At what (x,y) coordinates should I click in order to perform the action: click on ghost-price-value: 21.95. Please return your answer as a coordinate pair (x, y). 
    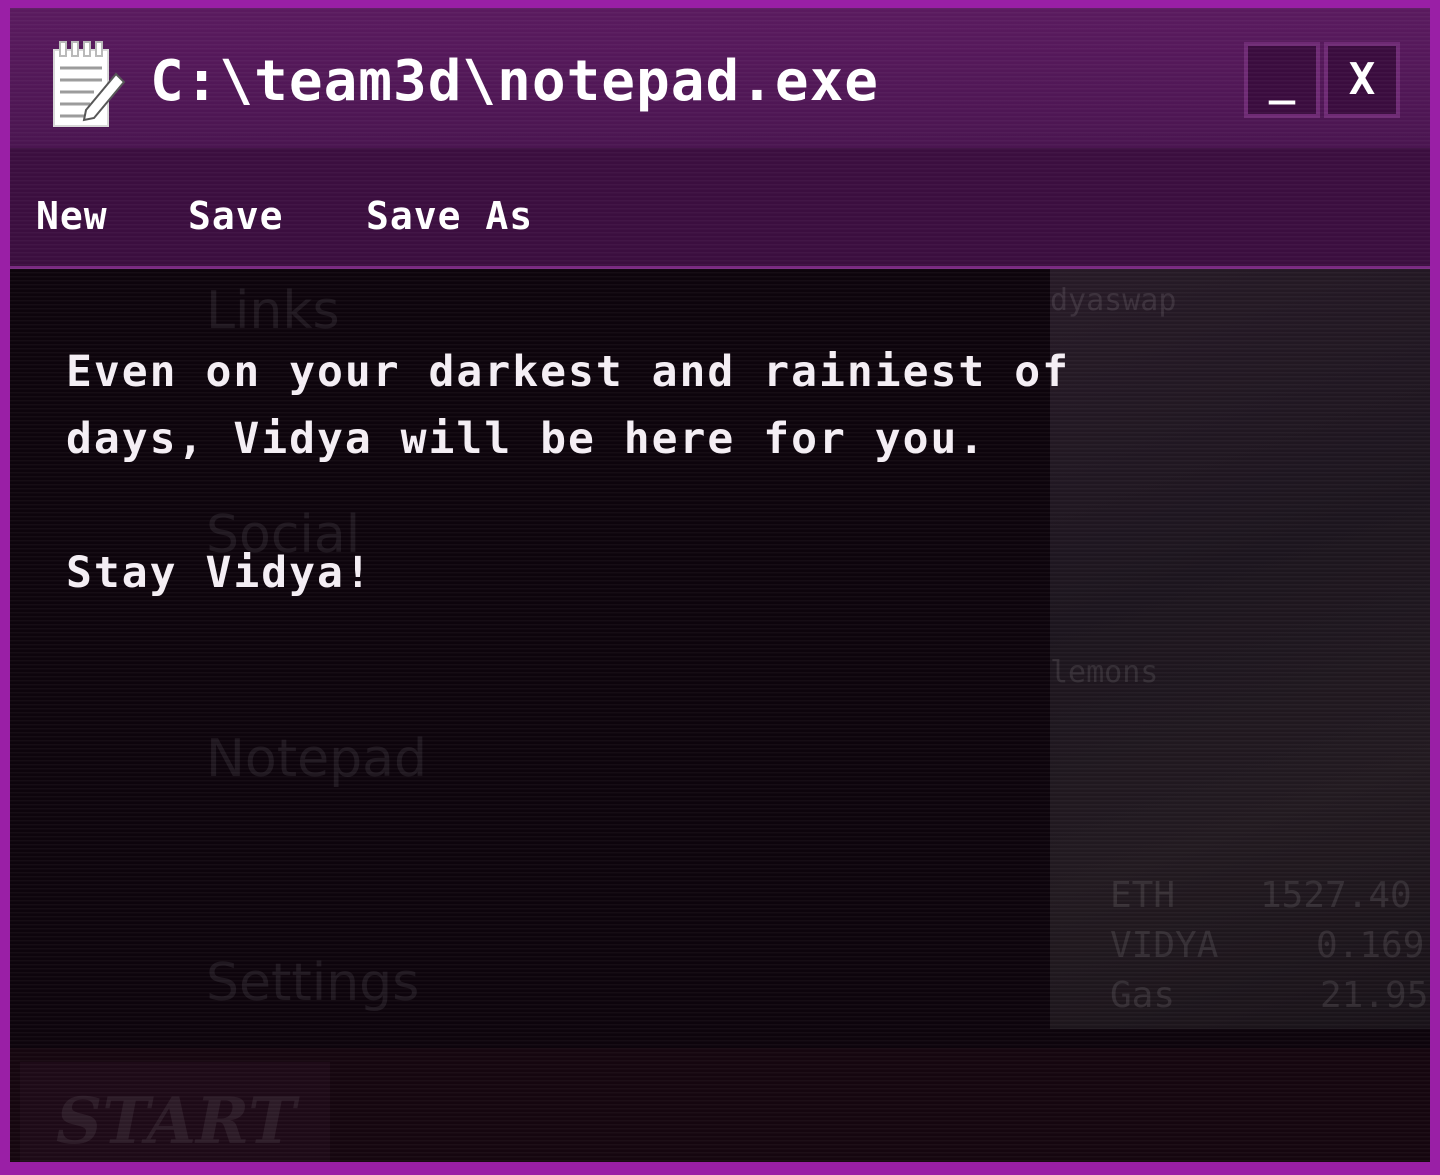
    Looking at the image, I should click on (1374, 995).